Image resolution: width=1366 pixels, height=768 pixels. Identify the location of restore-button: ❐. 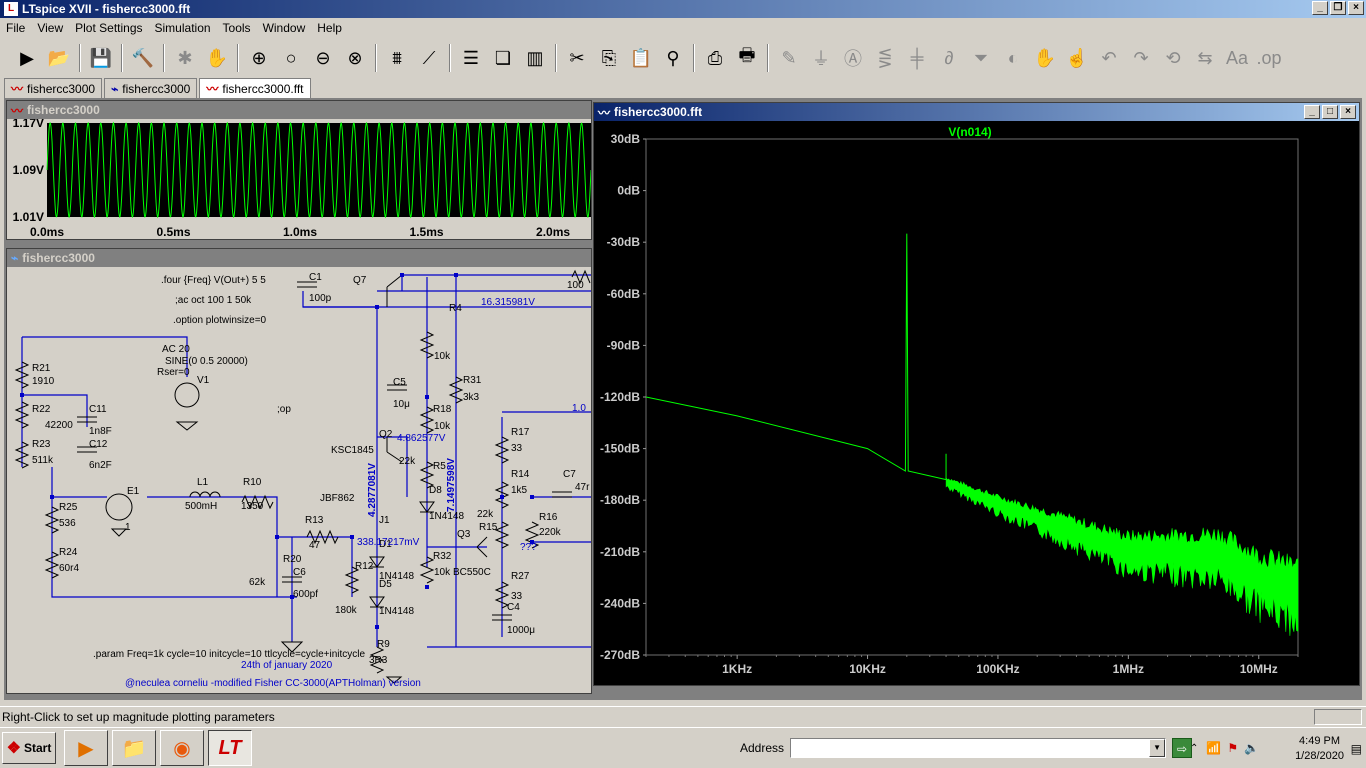
(1338, 8).